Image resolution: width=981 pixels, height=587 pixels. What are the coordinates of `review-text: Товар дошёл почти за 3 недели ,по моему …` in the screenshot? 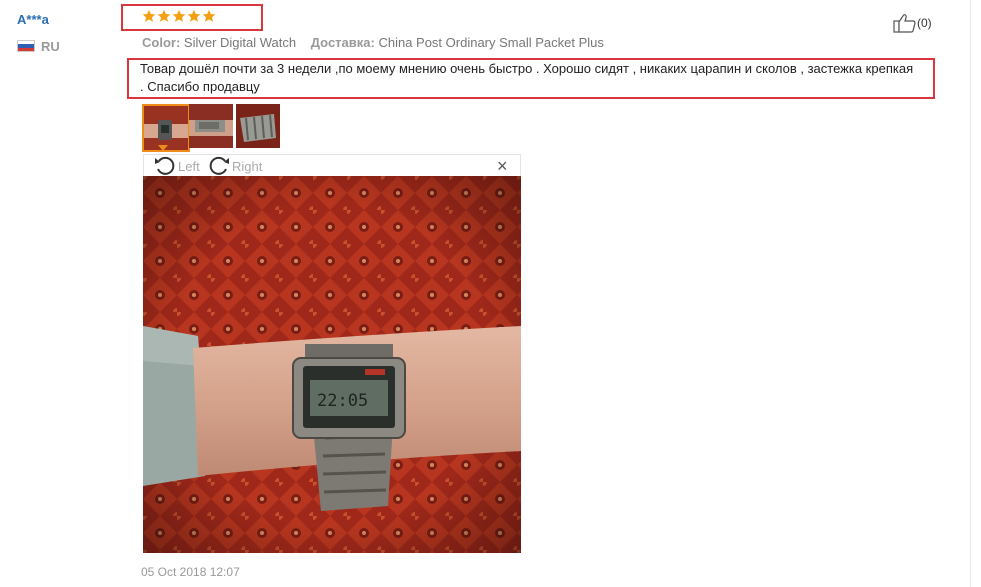 It's located at (527, 77).